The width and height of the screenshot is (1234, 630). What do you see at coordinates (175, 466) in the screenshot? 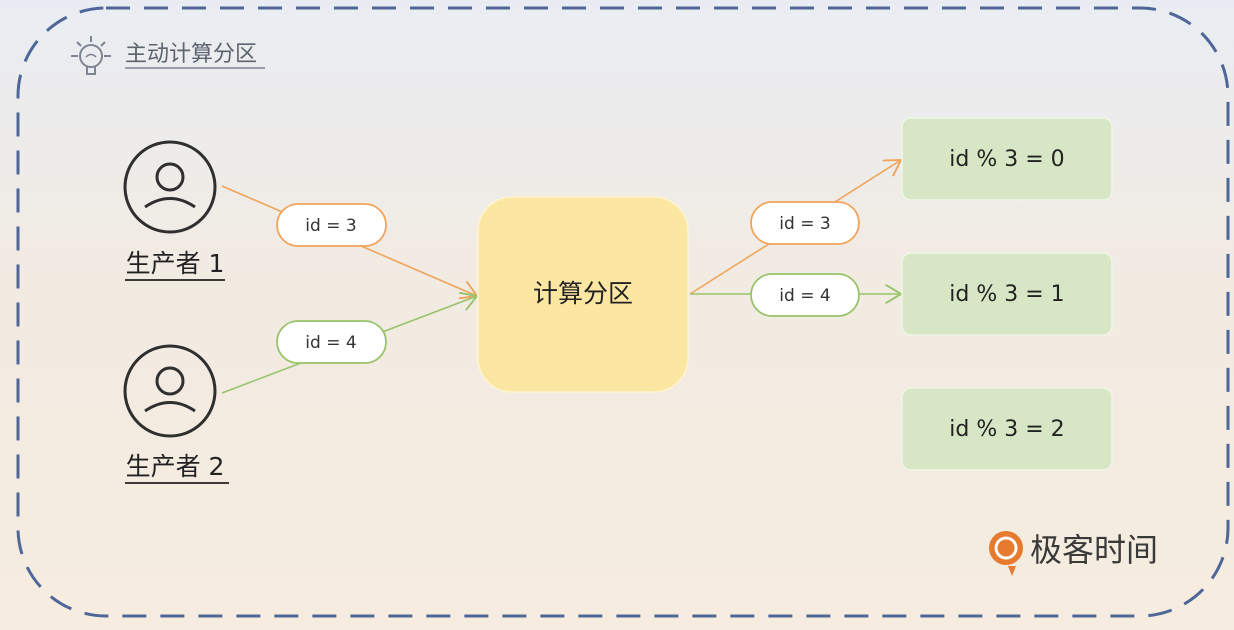
I see `producer-2-label: 生产者 2` at bounding box center [175, 466].